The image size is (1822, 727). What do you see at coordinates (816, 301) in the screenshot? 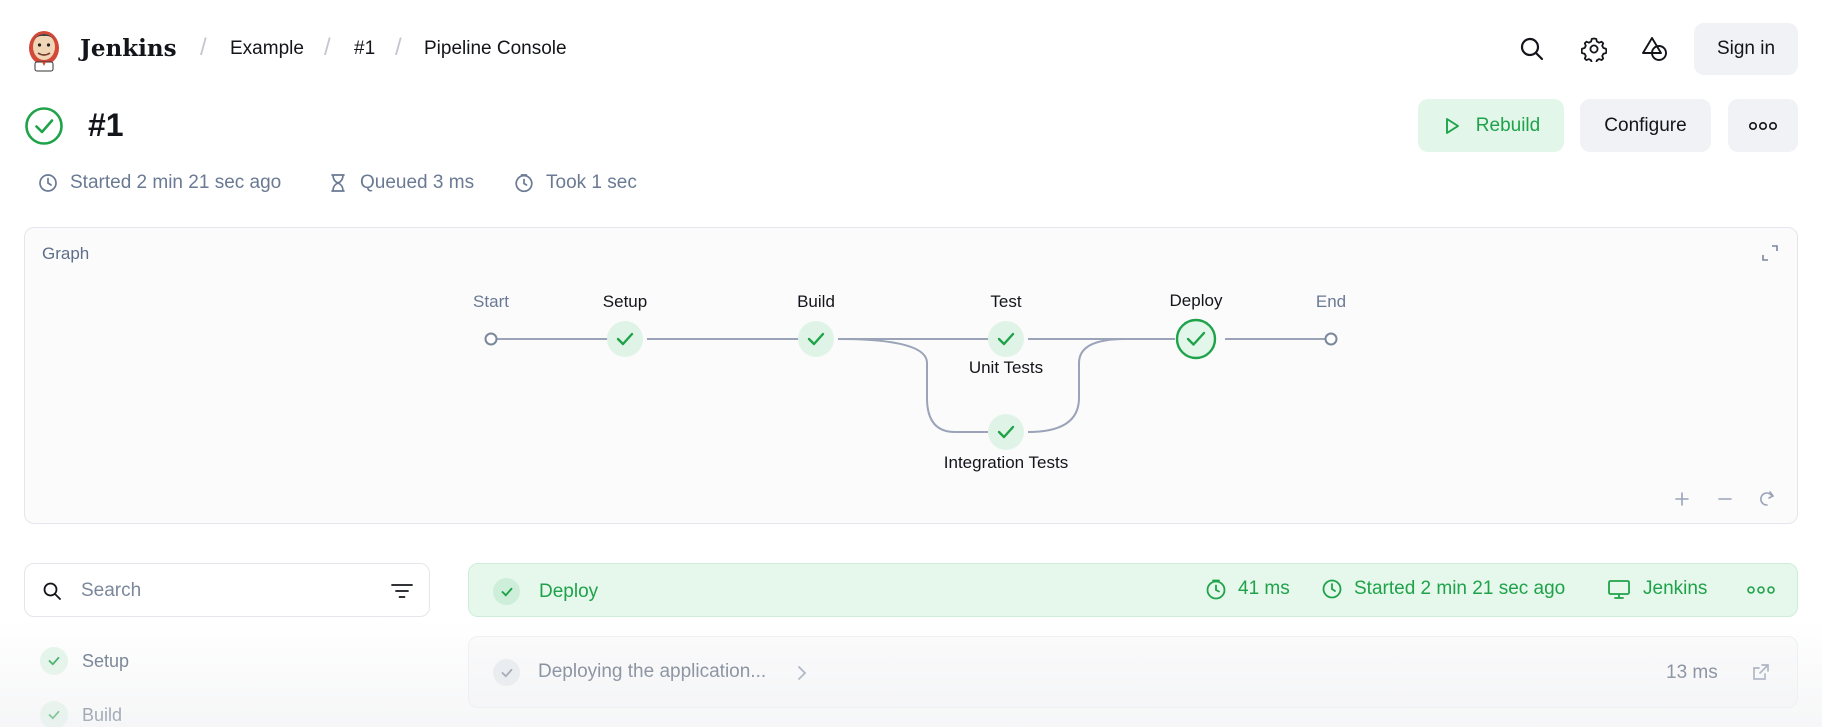
I see `build-label: Build` at bounding box center [816, 301].